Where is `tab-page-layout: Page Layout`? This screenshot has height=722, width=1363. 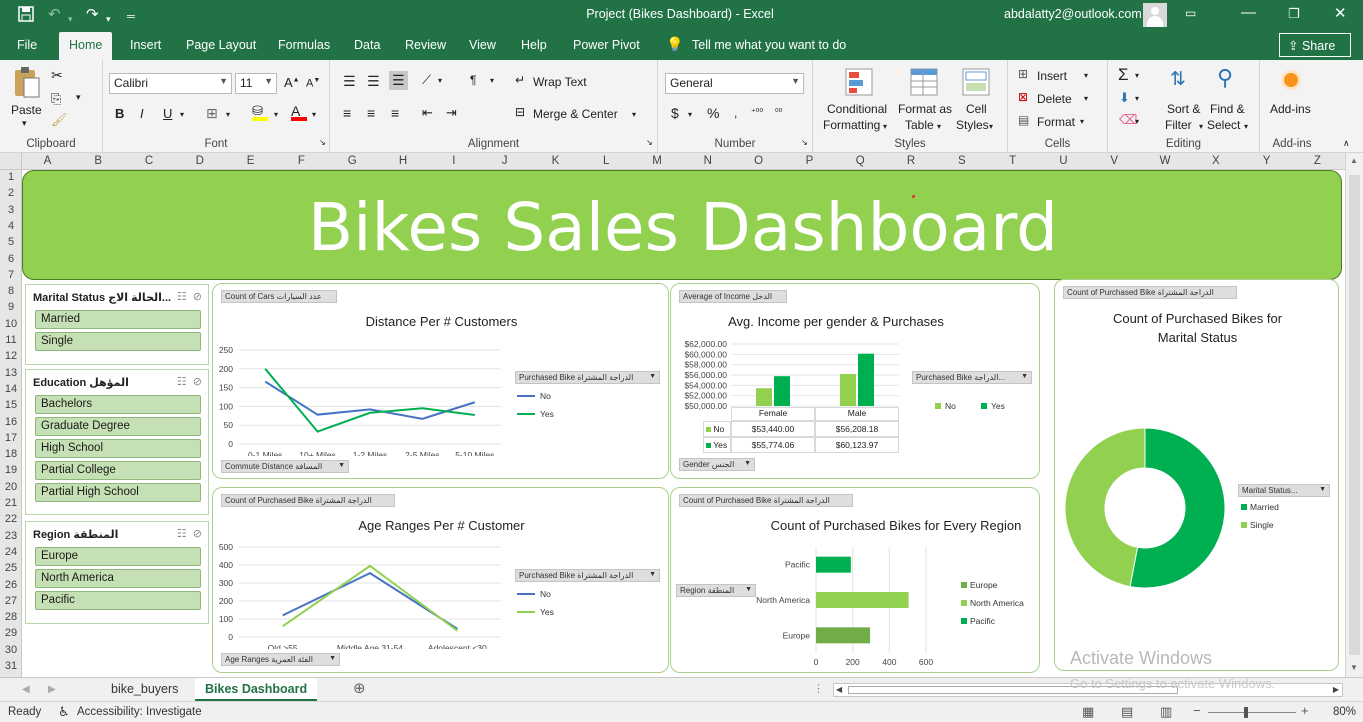 tab-page-layout: Page Layout is located at coordinates (221, 45).